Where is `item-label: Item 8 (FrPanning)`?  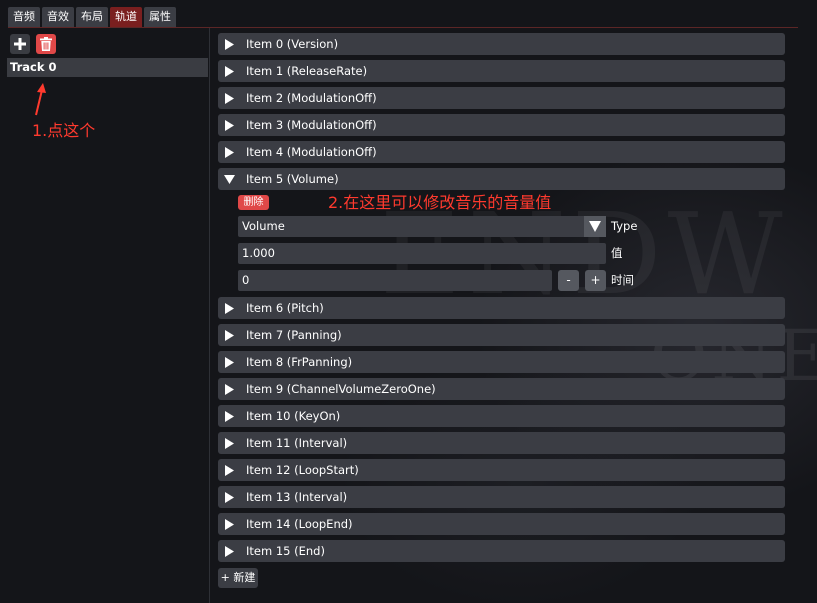 item-label: Item 8 (FrPanning) is located at coordinates (299, 362).